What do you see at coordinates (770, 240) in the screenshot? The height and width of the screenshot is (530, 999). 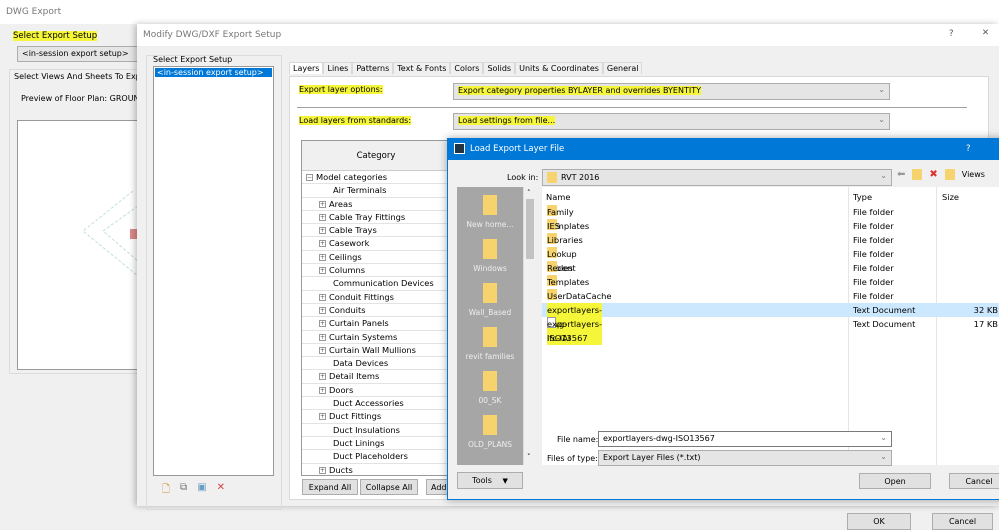 I see `file-row: Libraries File folder` at bounding box center [770, 240].